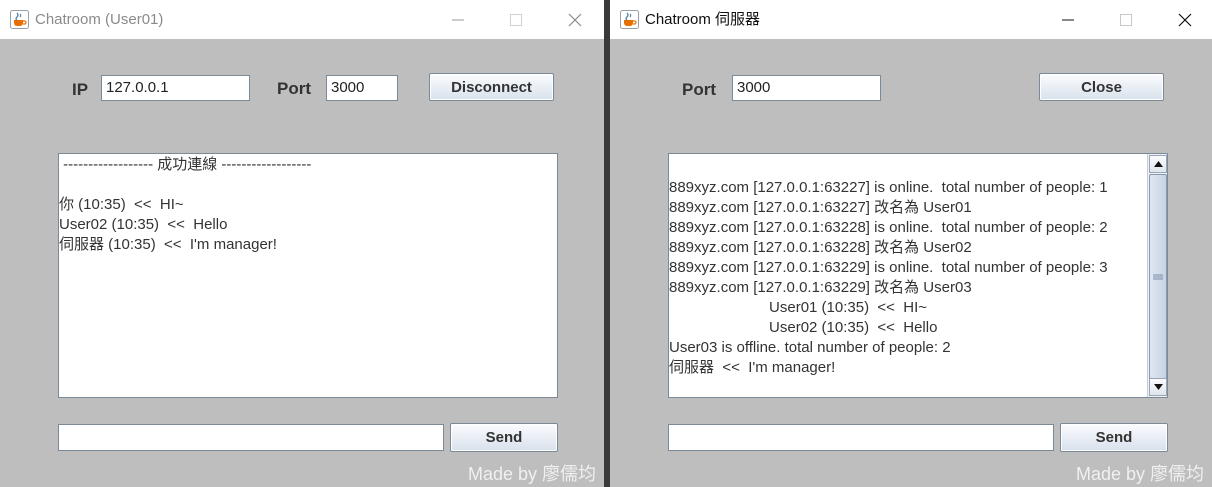 This screenshot has width=1212, height=487. I want to click on log-line: 伺服器 << I'm manager!, so click(752, 367).